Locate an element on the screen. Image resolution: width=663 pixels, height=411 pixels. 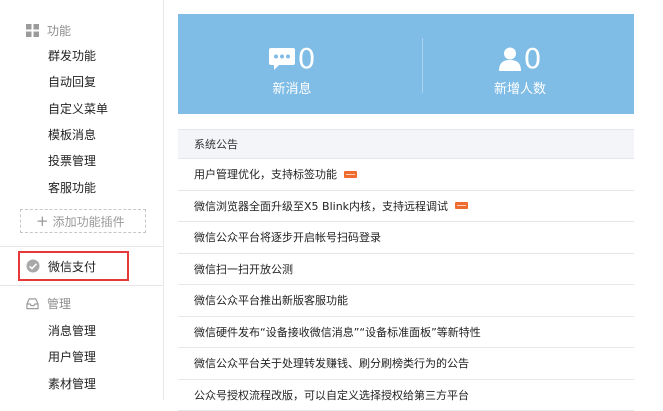
new-followers-stat: 0 新增人数 is located at coordinates (520, 64).